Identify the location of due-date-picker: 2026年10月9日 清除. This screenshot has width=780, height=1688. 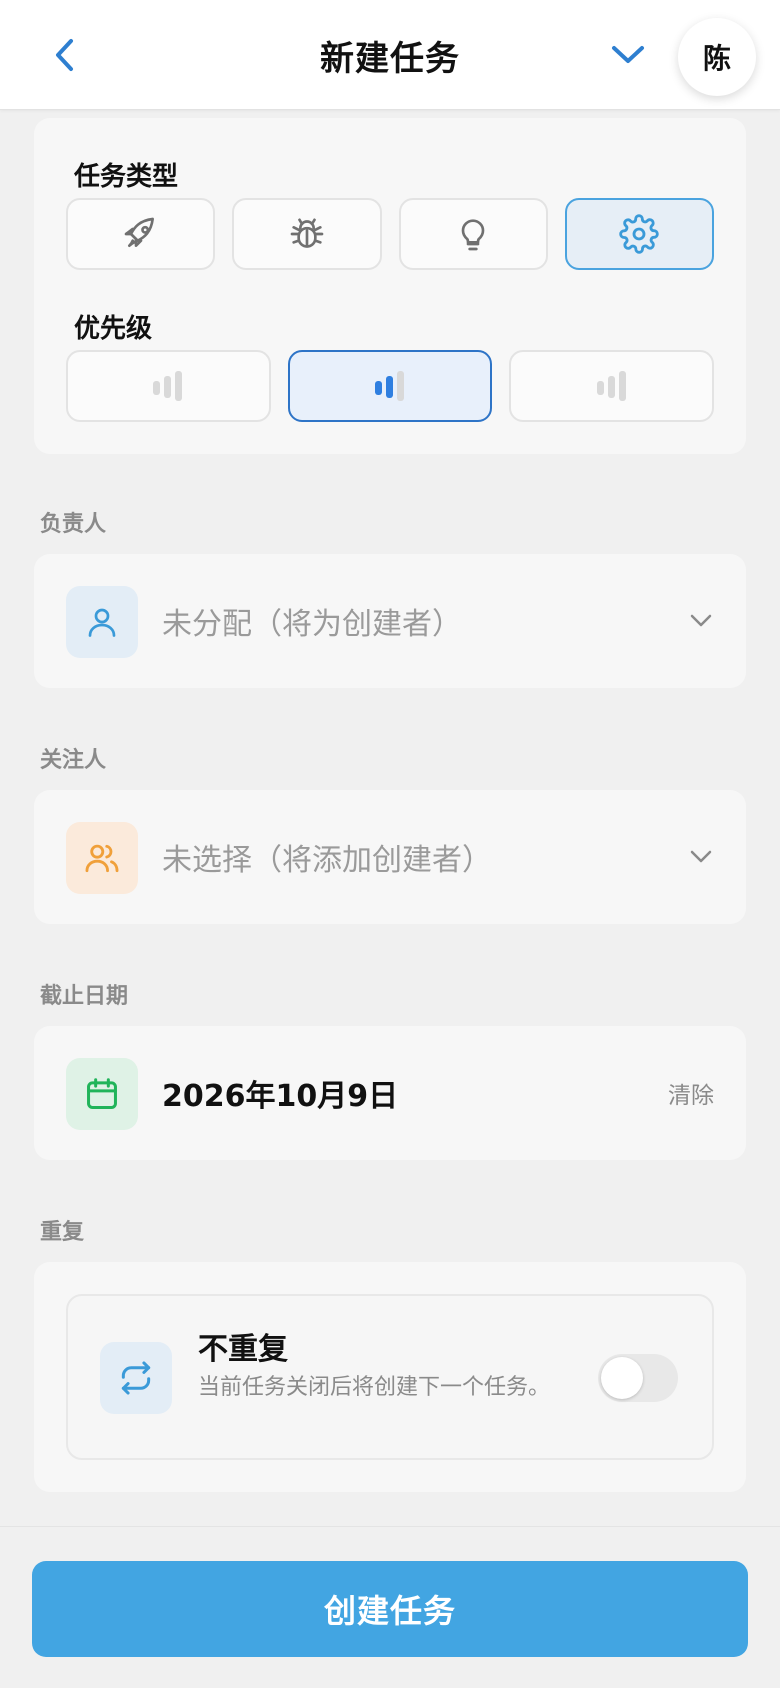
(390, 1093).